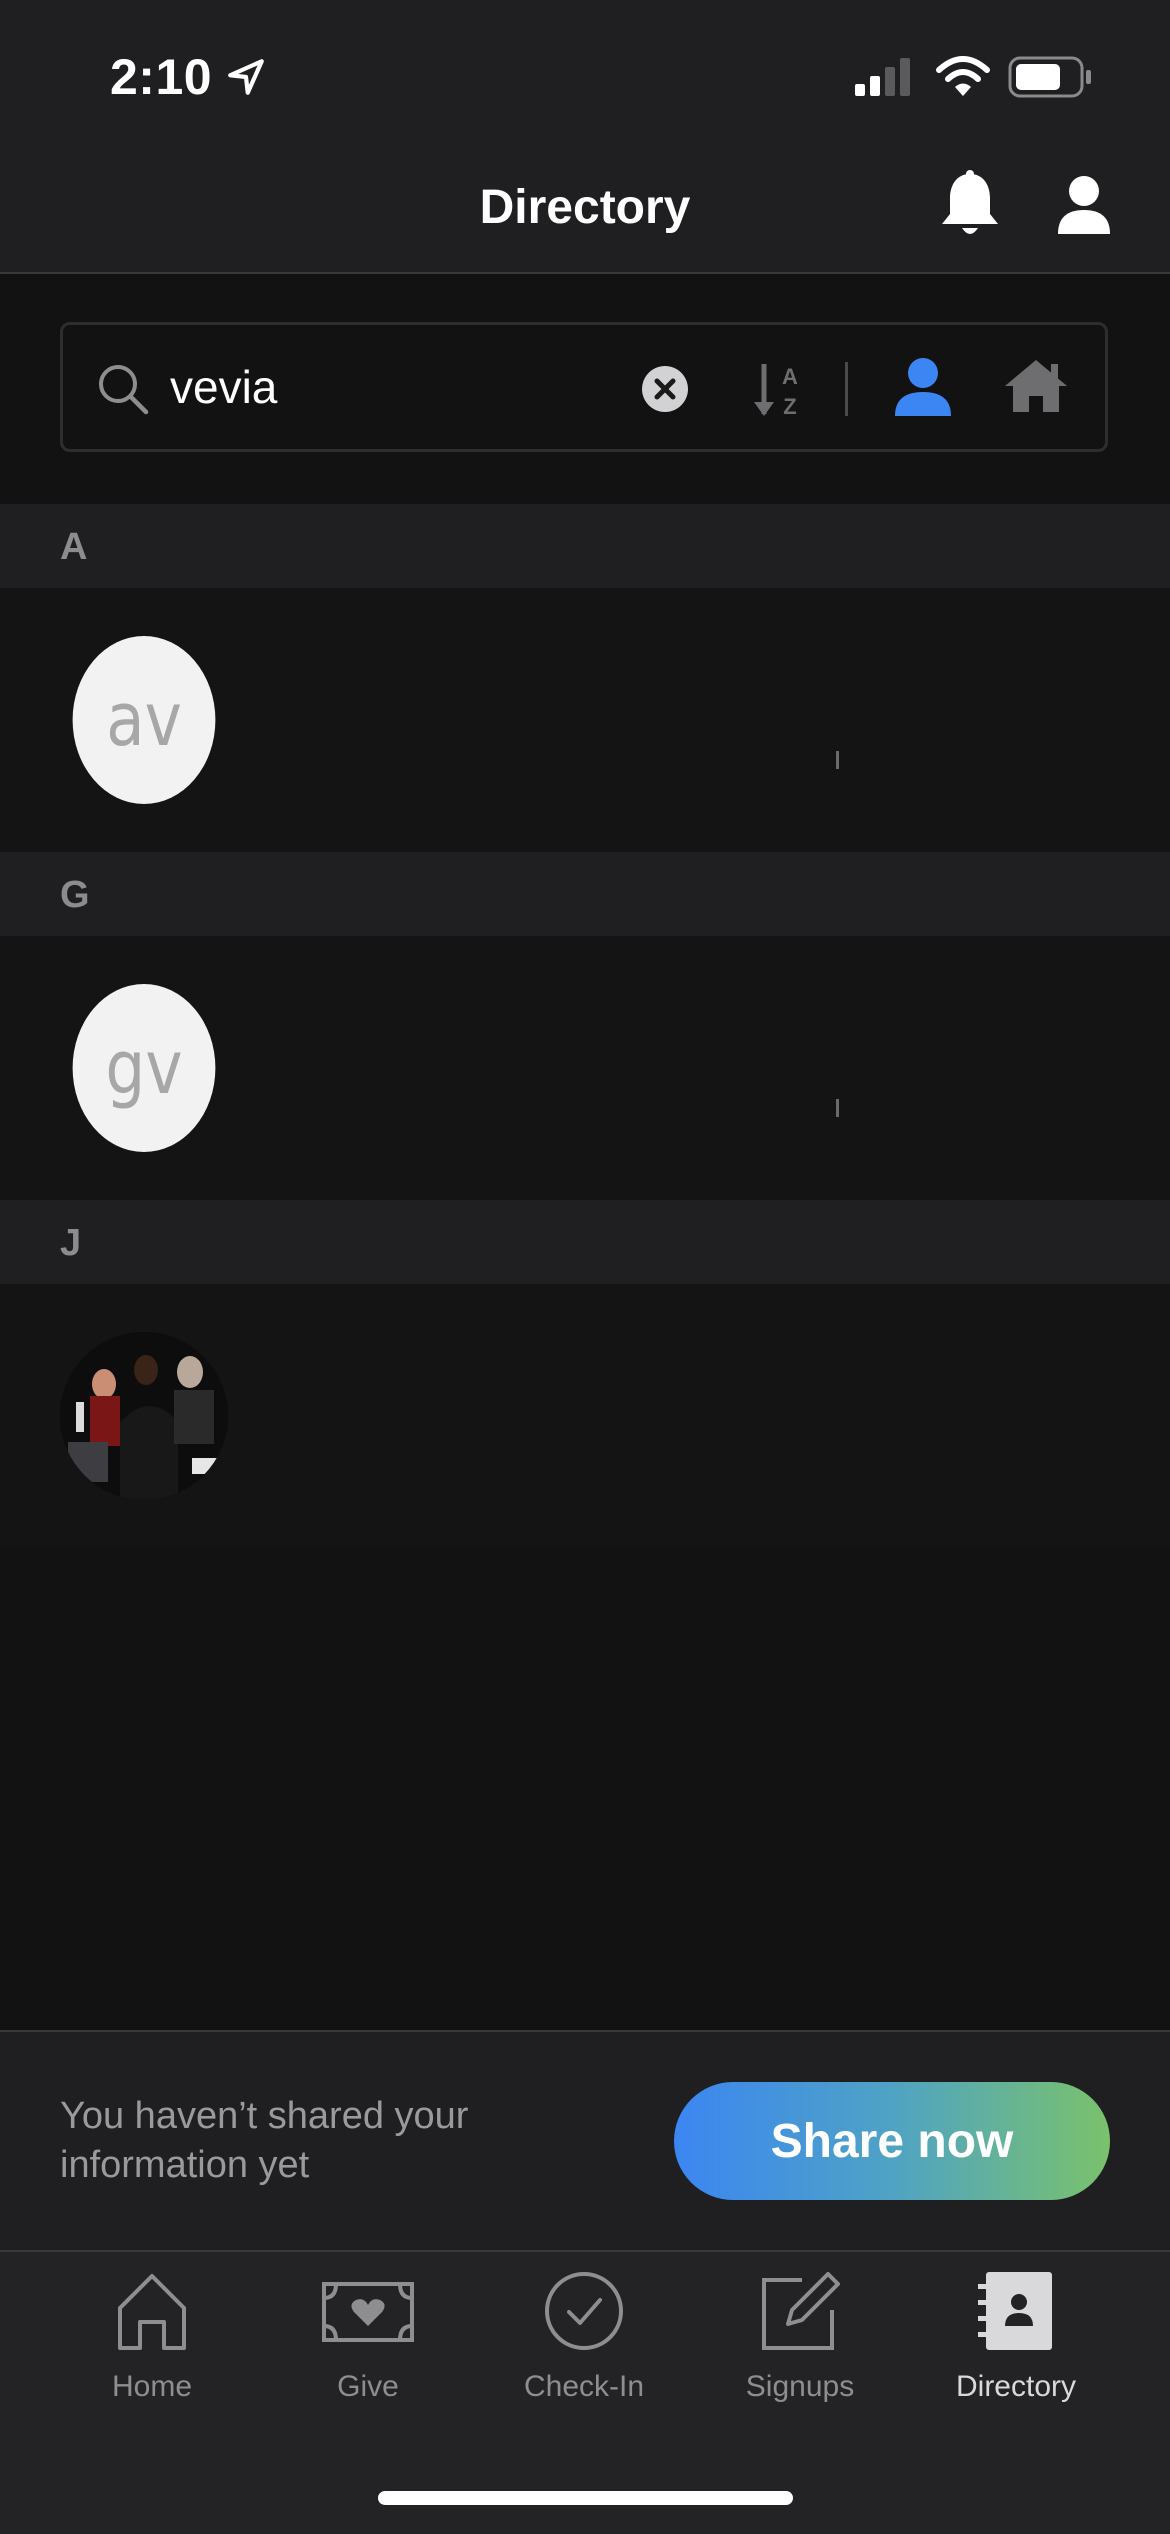  I want to click on tab-directory: Directory, so click(1016, 2336).